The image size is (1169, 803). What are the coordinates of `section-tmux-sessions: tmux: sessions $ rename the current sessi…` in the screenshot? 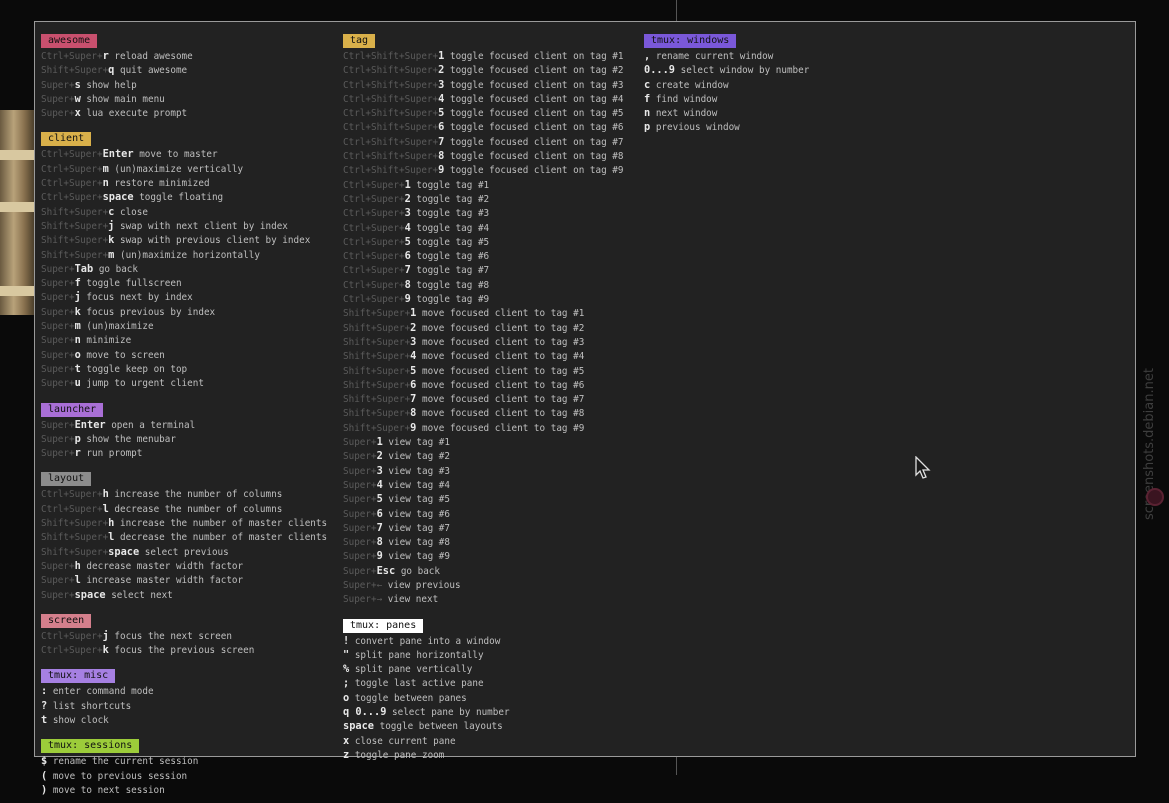 It's located at (184, 765).